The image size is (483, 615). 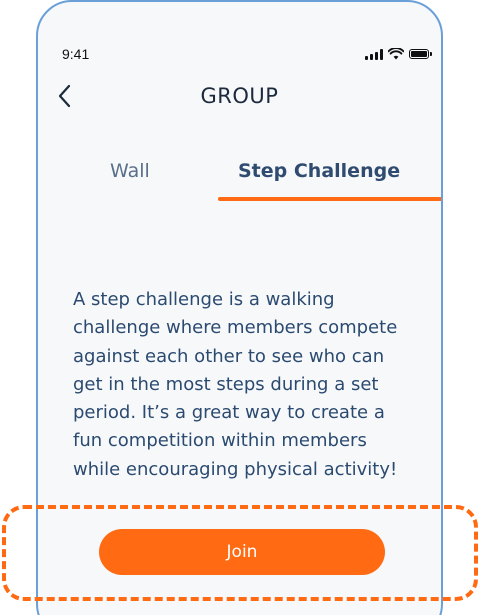 I want to click on tab-step-challenge: Step Challenge, so click(x=319, y=171).